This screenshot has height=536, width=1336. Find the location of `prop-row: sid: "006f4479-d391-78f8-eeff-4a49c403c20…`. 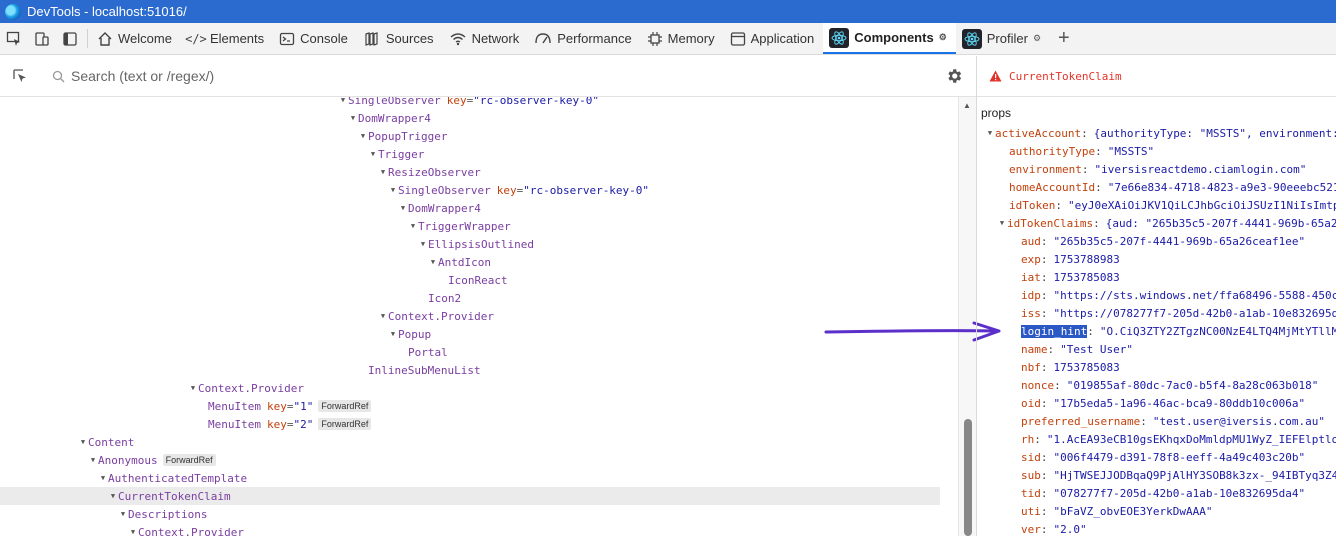

prop-row: sid: "006f4479-d391-78f8-eeff-4a49c403c20… is located at coordinates (1163, 457).